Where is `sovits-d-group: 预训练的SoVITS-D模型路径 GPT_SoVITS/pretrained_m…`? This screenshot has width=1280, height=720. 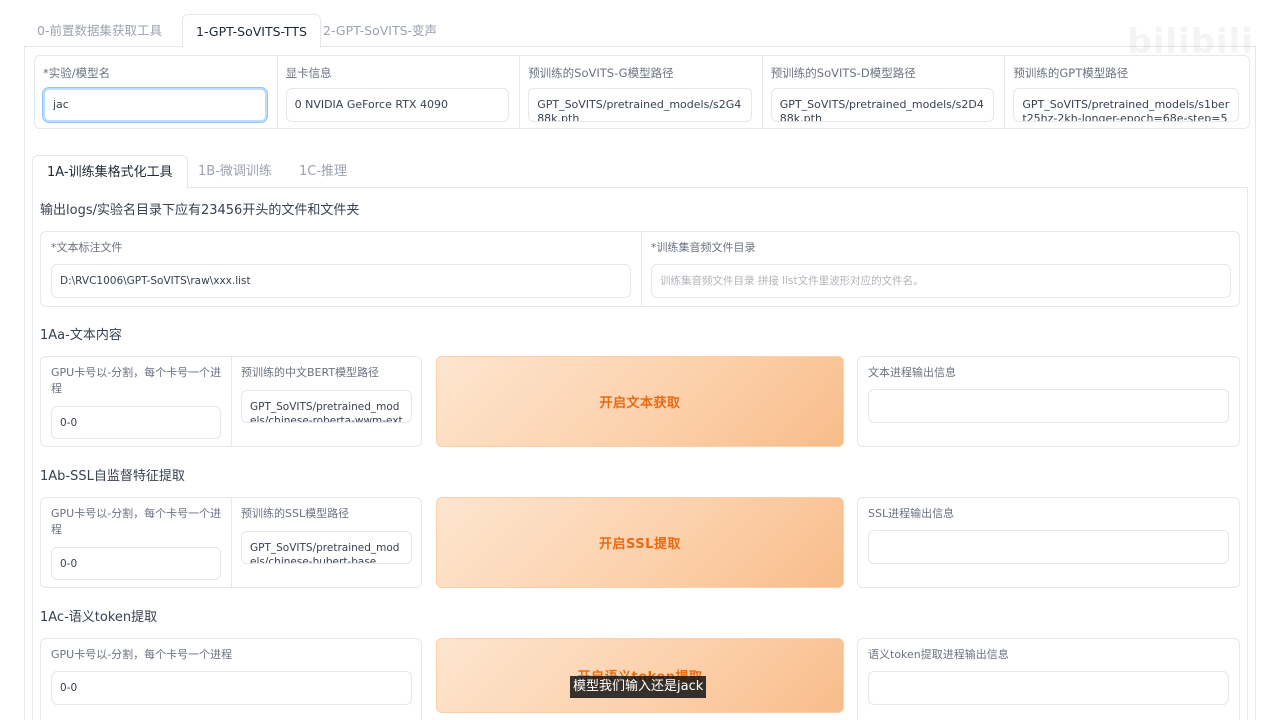 sovits-d-group: 预训练的SoVITS-D模型路径 GPT_SoVITS/pretrained_m… is located at coordinates (884, 92).